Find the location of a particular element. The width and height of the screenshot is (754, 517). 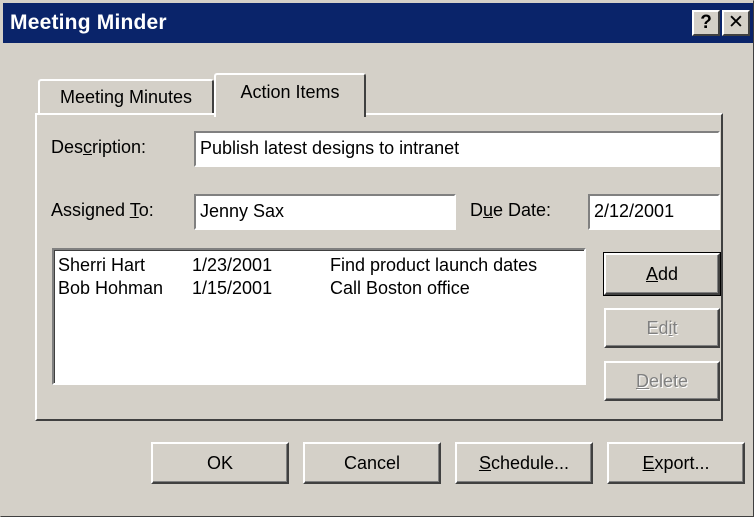

help-button: ? is located at coordinates (706, 23).